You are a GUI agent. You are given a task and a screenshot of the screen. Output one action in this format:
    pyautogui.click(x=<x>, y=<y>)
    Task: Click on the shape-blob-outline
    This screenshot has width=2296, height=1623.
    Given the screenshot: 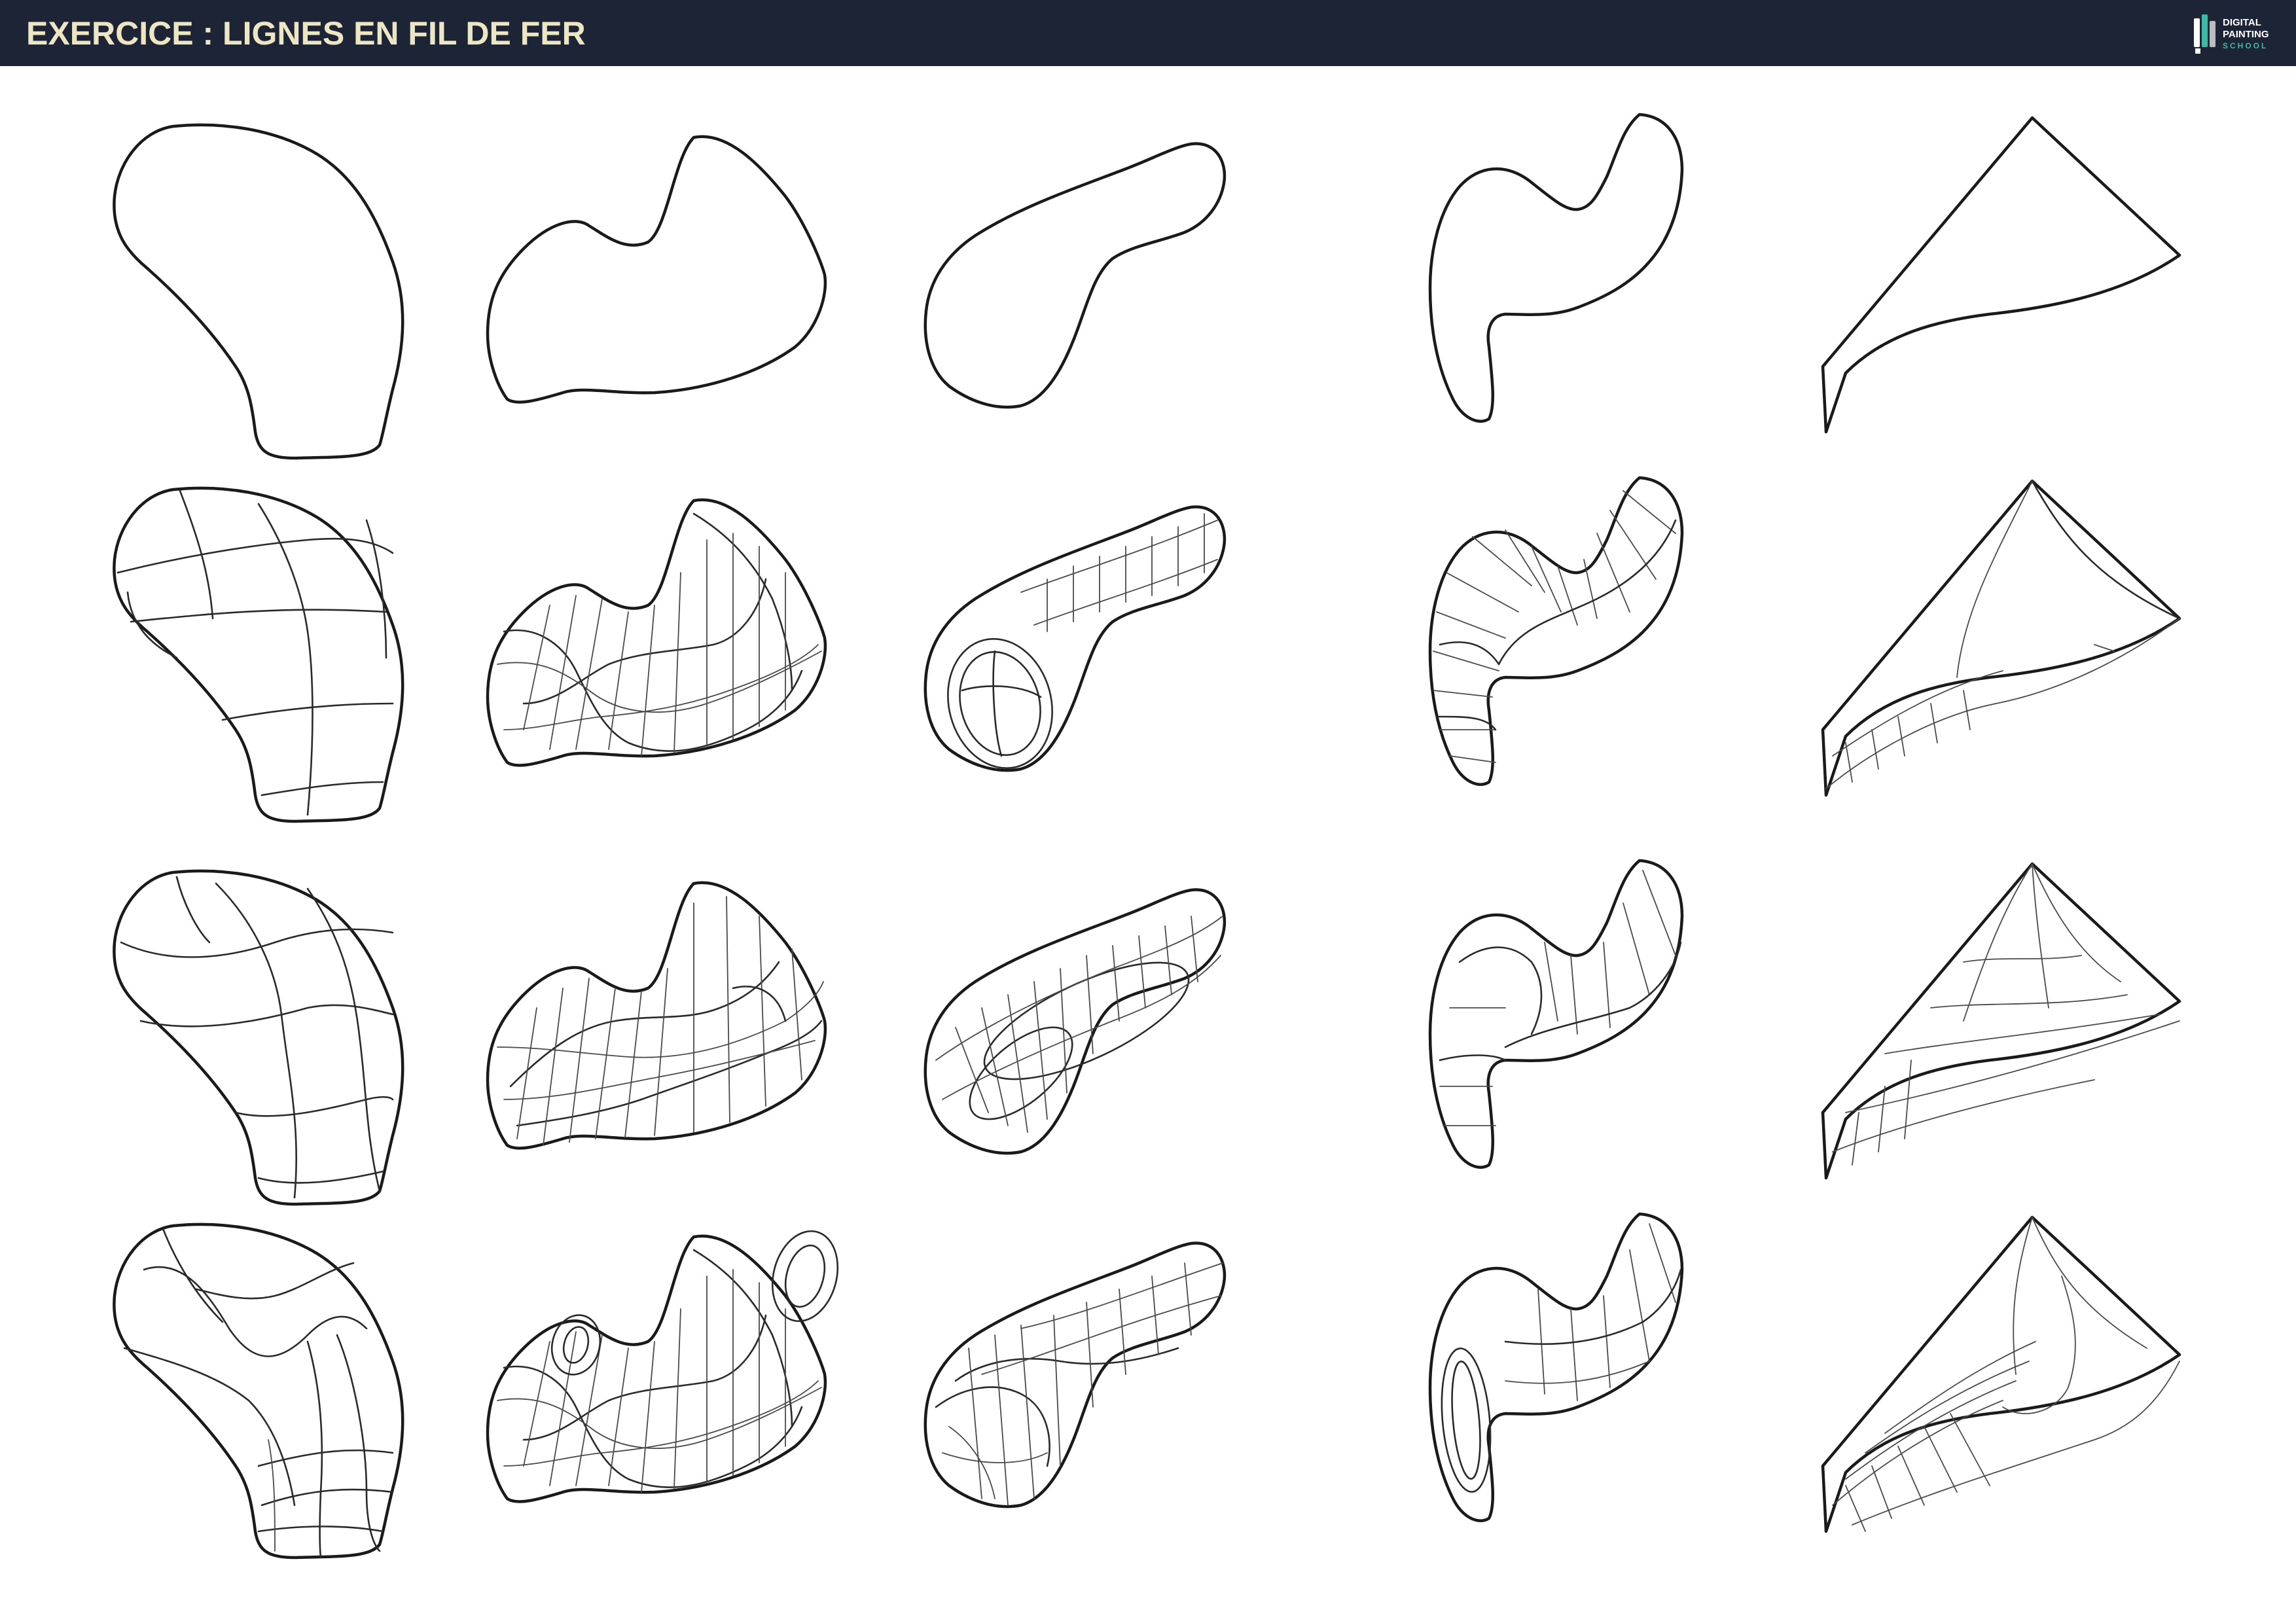 What is the action you would take?
    pyautogui.click(x=258, y=291)
    